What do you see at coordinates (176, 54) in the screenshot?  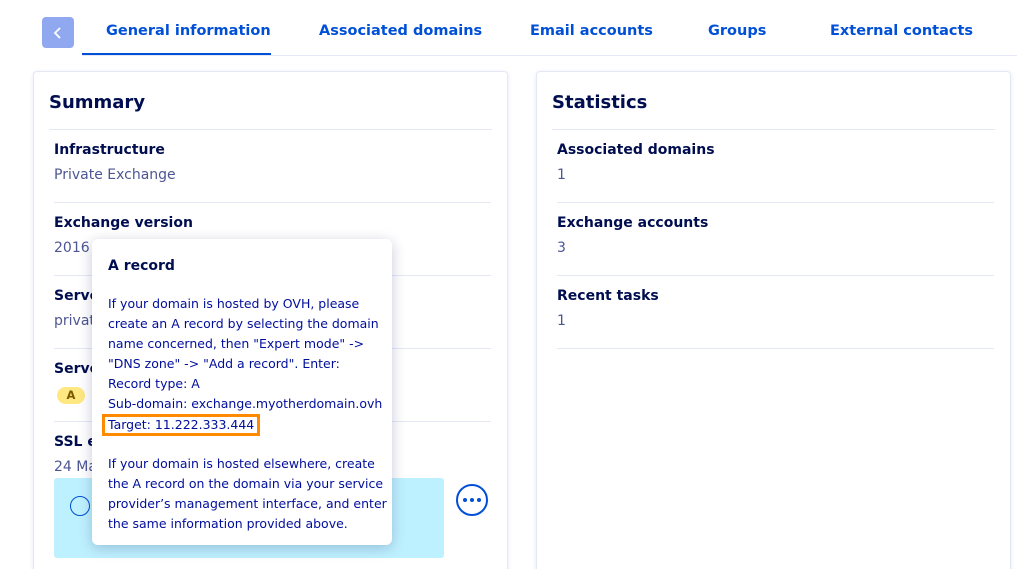 I see `active-tab-indicator` at bounding box center [176, 54].